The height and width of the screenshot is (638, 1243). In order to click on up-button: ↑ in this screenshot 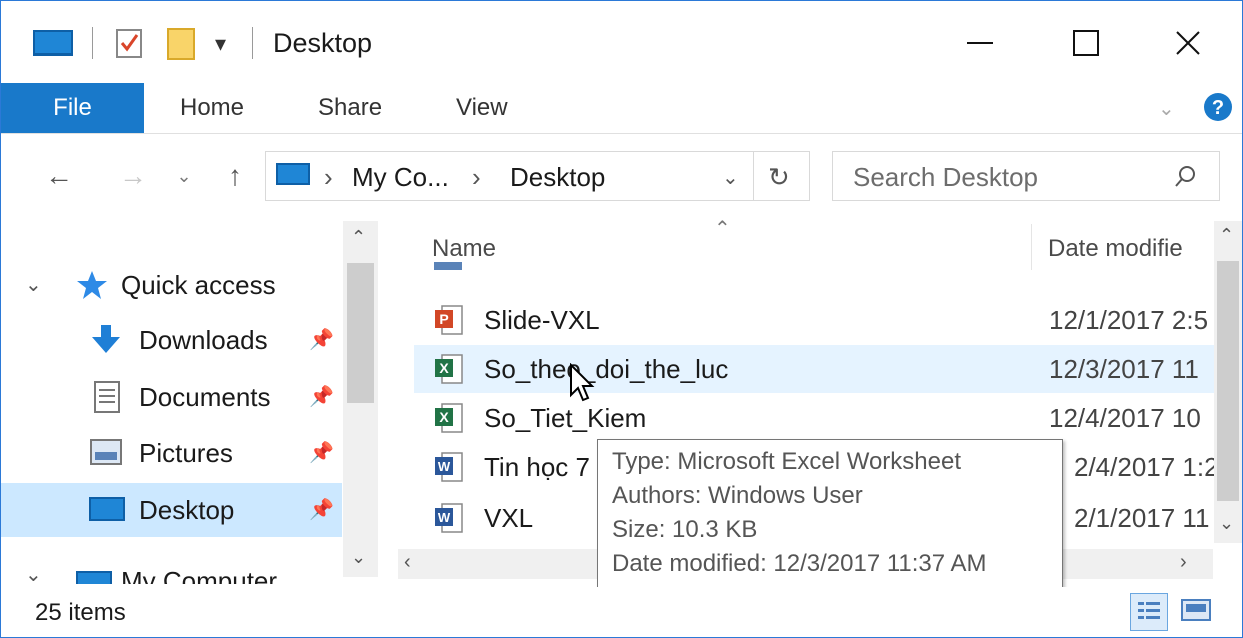, I will do `click(235, 176)`.